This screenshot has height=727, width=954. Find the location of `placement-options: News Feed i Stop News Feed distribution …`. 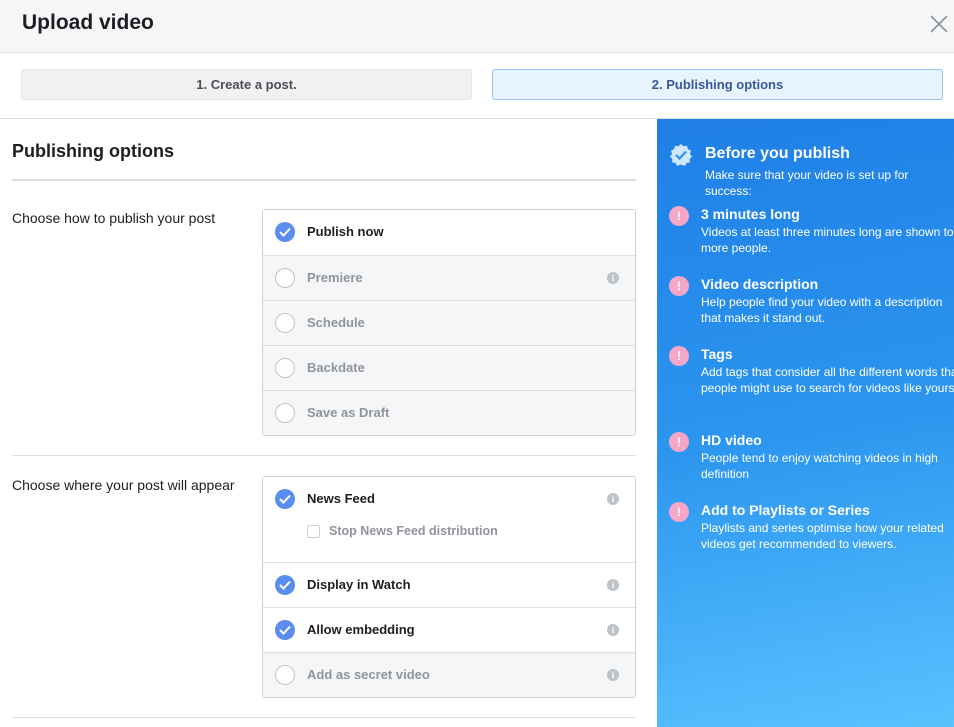

placement-options: News Feed i Stop News Feed distribution … is located at coordinates (449, 587).